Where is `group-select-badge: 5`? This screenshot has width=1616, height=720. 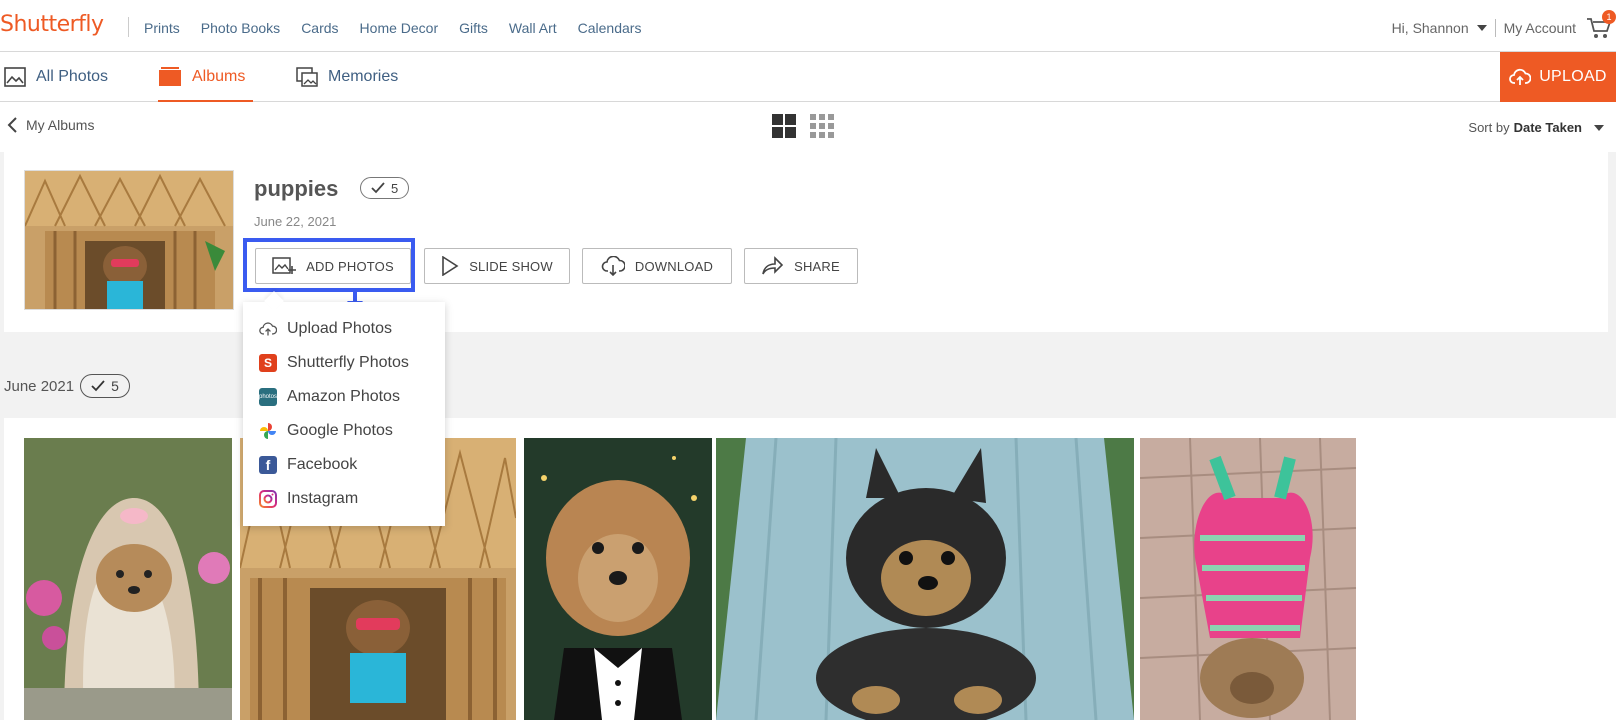 group-select-badge: 5 is located at coordinates (105, 386).